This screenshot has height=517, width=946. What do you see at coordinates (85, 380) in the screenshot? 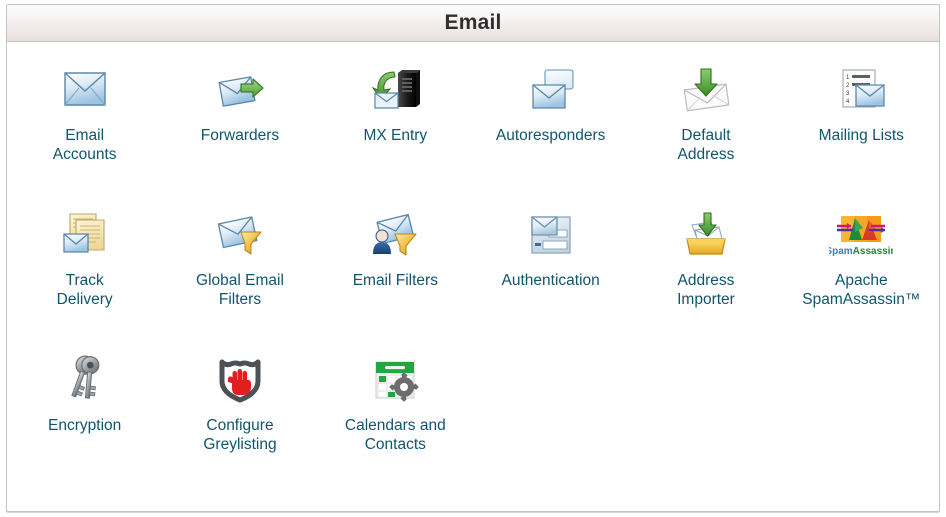
I see `keys-icon` at bounding box center [85, 380].